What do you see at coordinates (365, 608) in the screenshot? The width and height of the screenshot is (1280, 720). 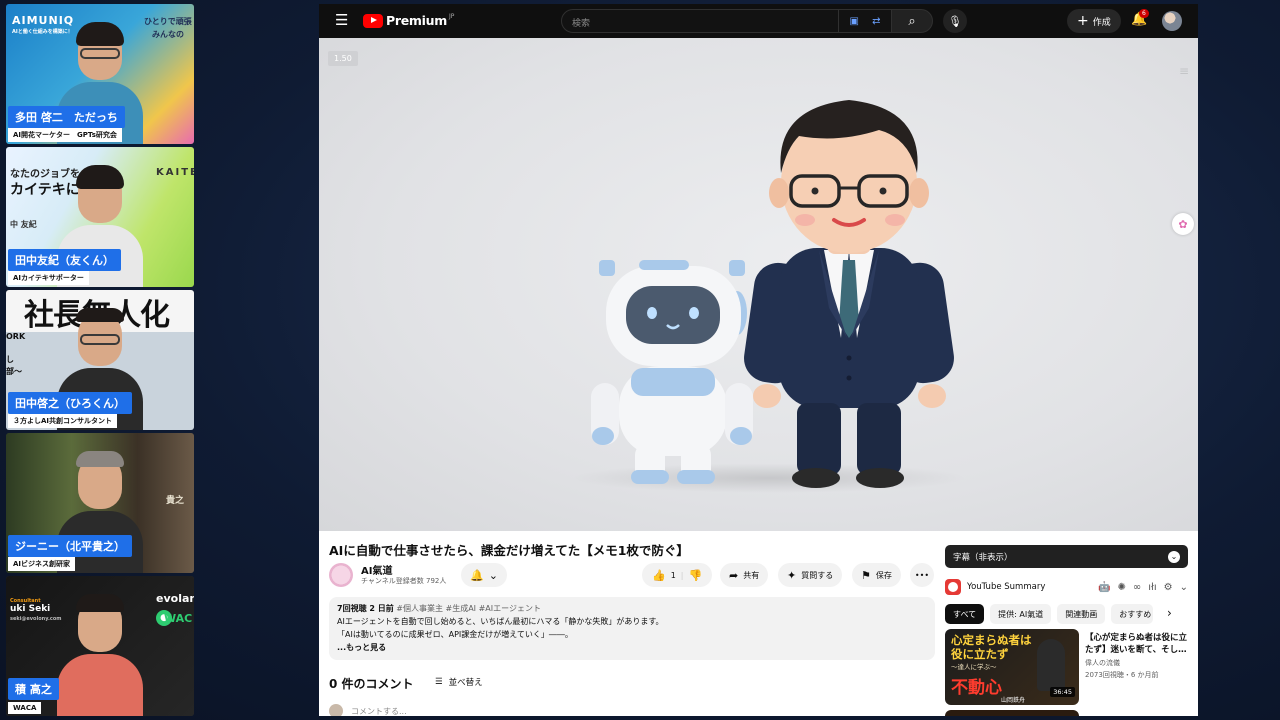 I see `view-date-meta: 7回視聴 2 日前` at bounding box center [365, 608].